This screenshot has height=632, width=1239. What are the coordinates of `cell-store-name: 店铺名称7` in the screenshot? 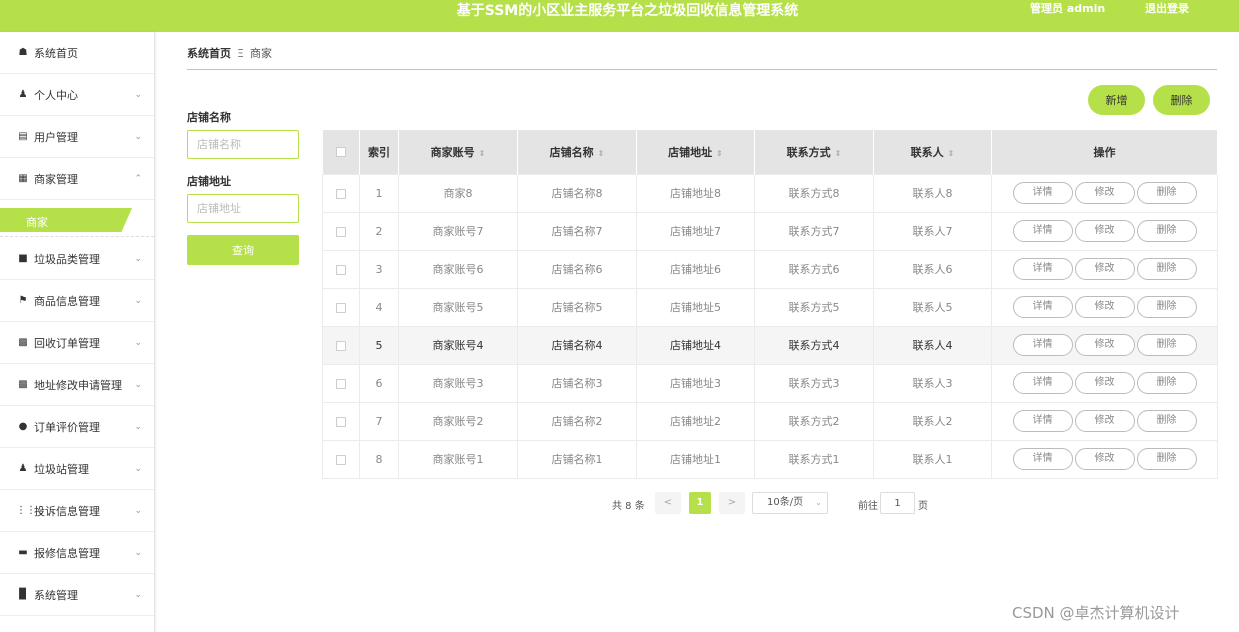 It's located at (577, 231).